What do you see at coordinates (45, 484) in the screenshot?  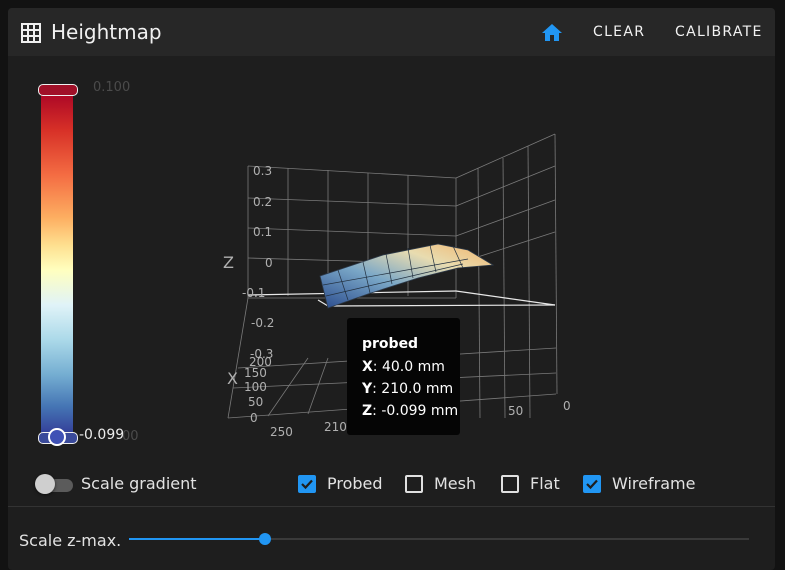 I see `scale-gradient-toggle-knob` at bounding box center [45, 484].